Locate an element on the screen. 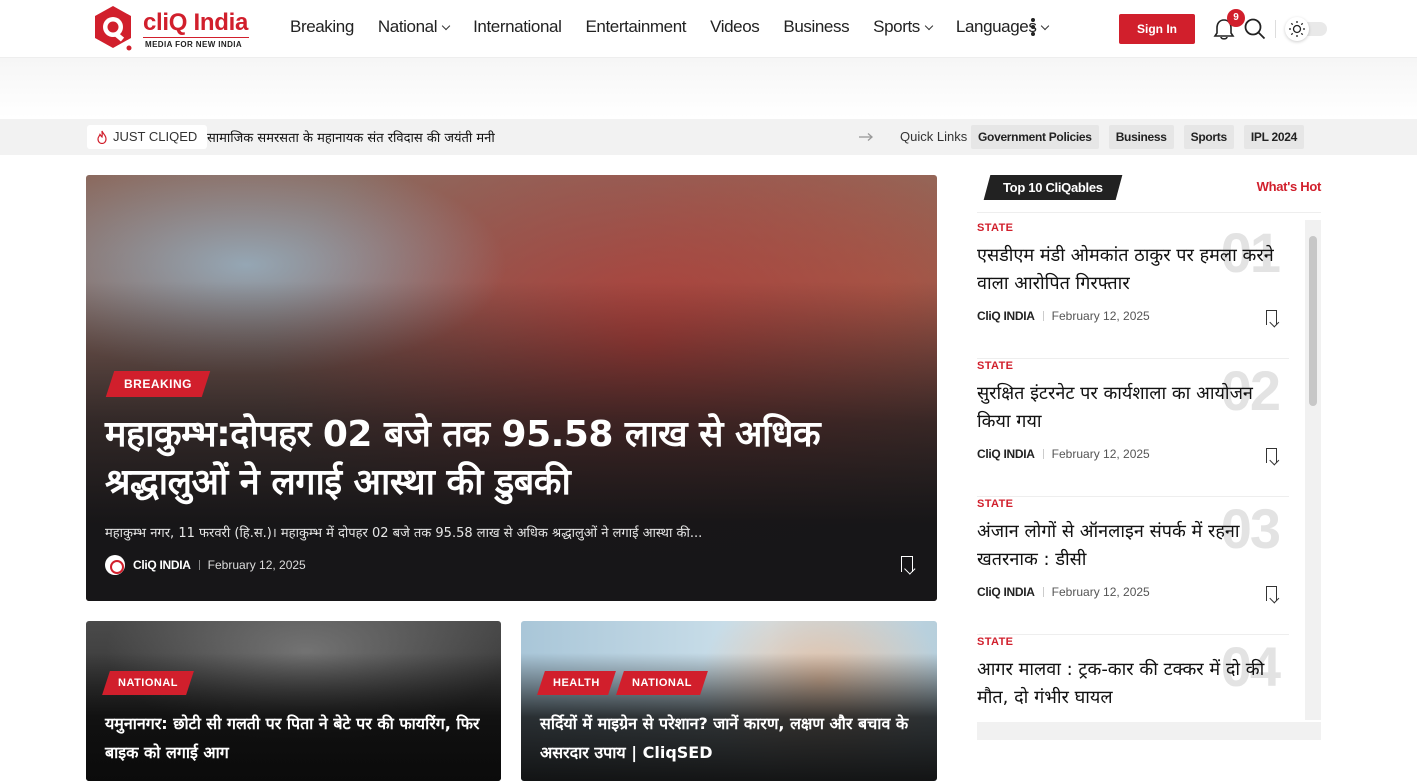 The height and width of the screenshot is (781, 1417). nav-item-videos: Videos is located at coordinates (735, 27).